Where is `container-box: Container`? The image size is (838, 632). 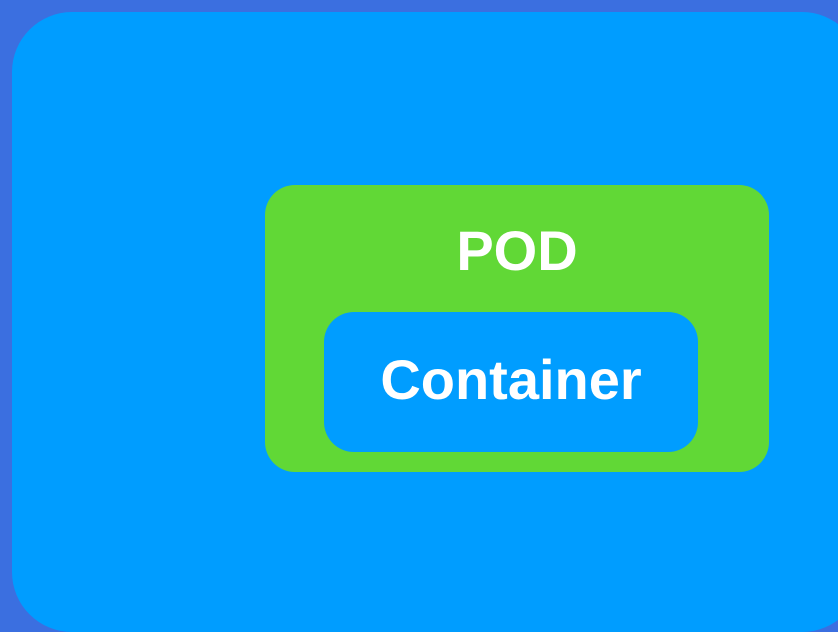
container-box: Container is located at coordinates (511, 382).